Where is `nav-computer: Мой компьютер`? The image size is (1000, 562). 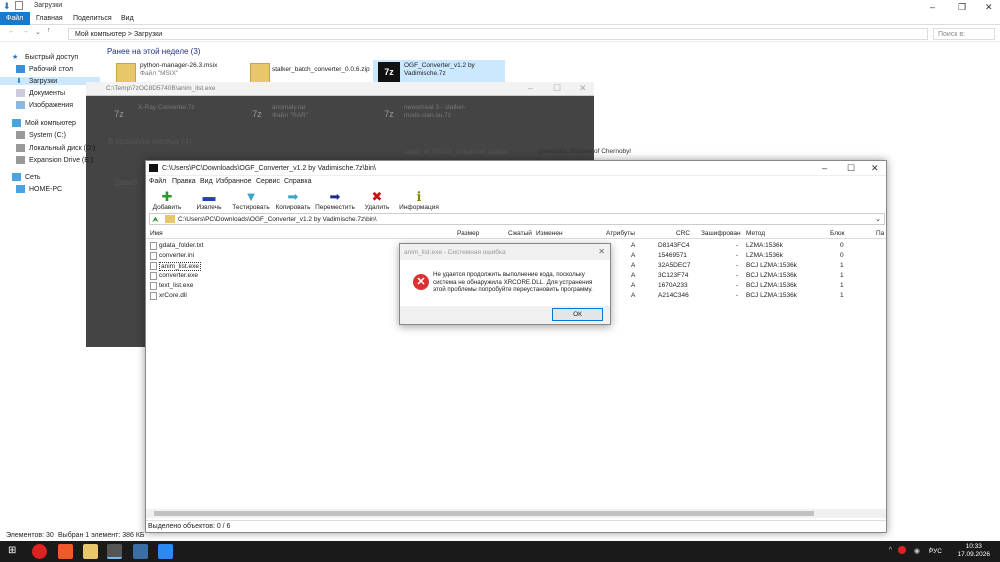 nav-computer: Мой компьютер is located at coordinates (44, 123).